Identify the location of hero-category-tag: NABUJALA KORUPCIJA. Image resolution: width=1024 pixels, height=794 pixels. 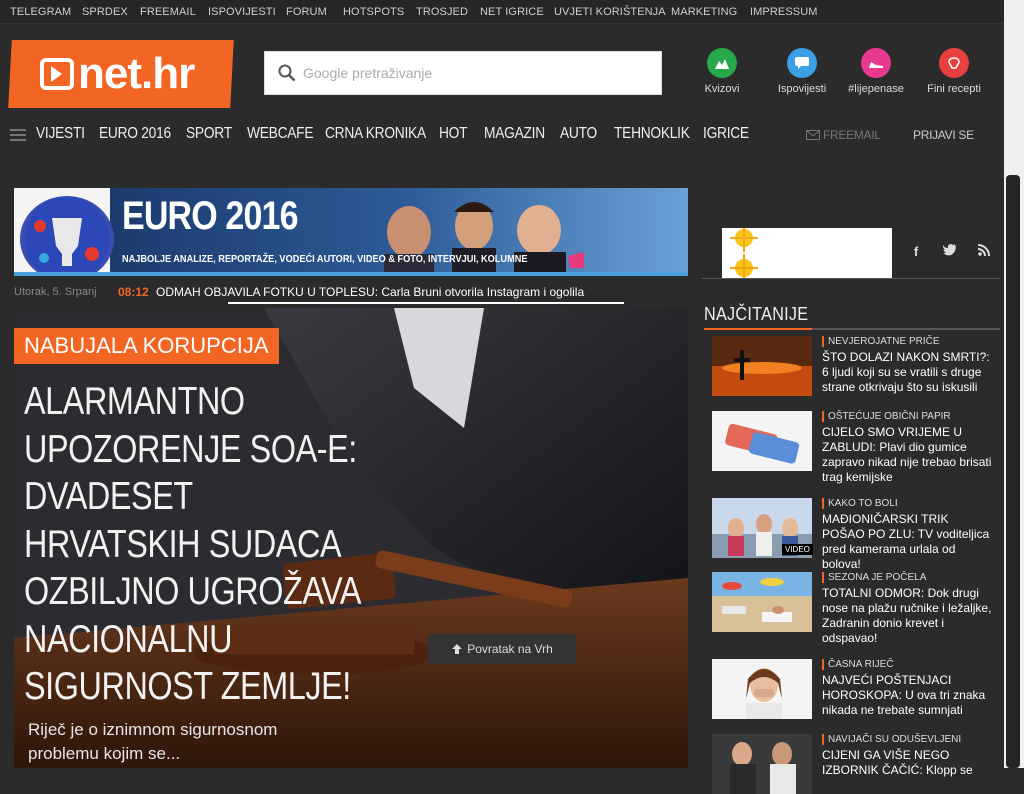
(146, 346).